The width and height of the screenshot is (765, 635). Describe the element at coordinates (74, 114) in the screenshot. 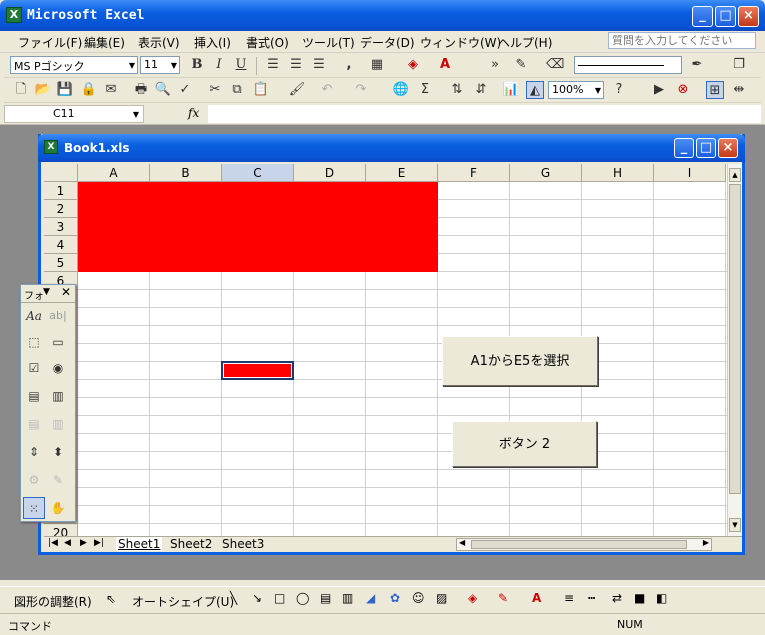

I see `name-box: C11 ▼` at that location.